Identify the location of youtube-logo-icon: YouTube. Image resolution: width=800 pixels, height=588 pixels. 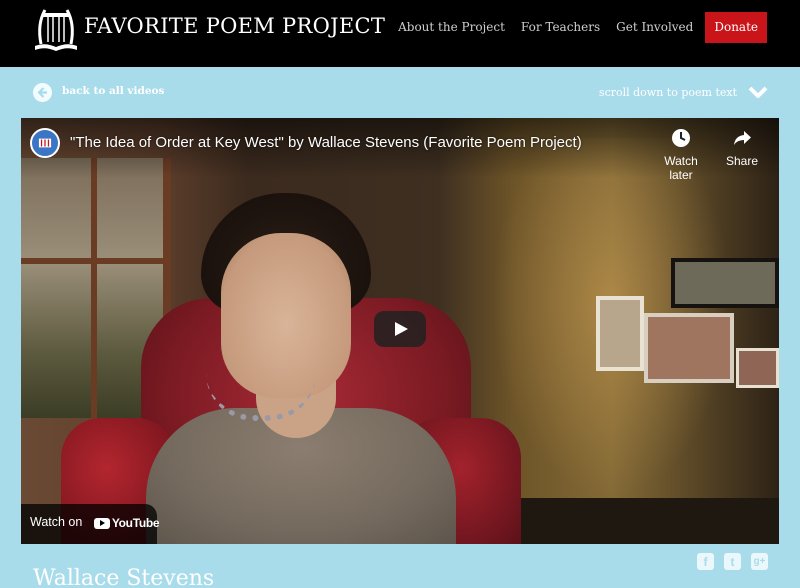
(126, 522).